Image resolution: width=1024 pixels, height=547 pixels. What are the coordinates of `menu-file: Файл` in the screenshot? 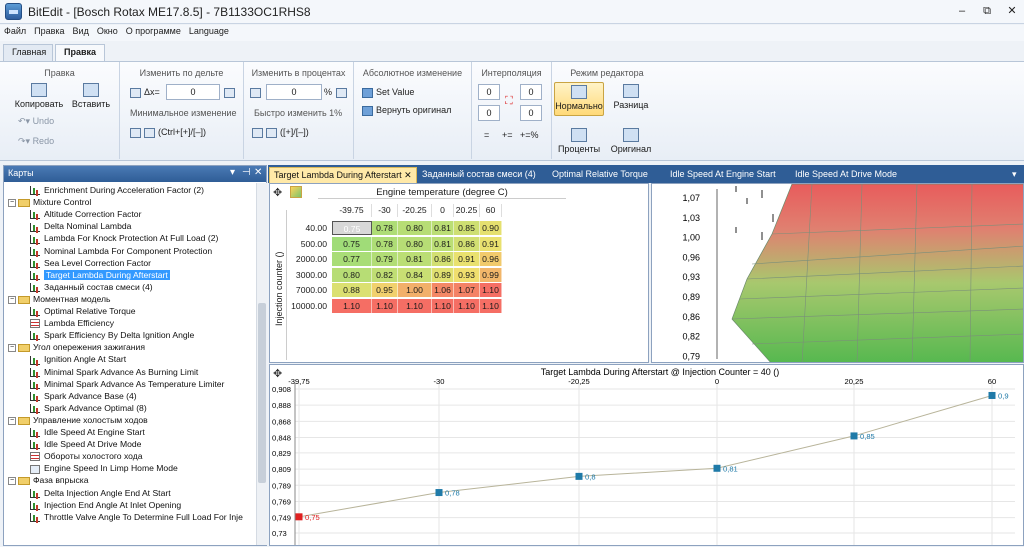 It's located at (15, 31).